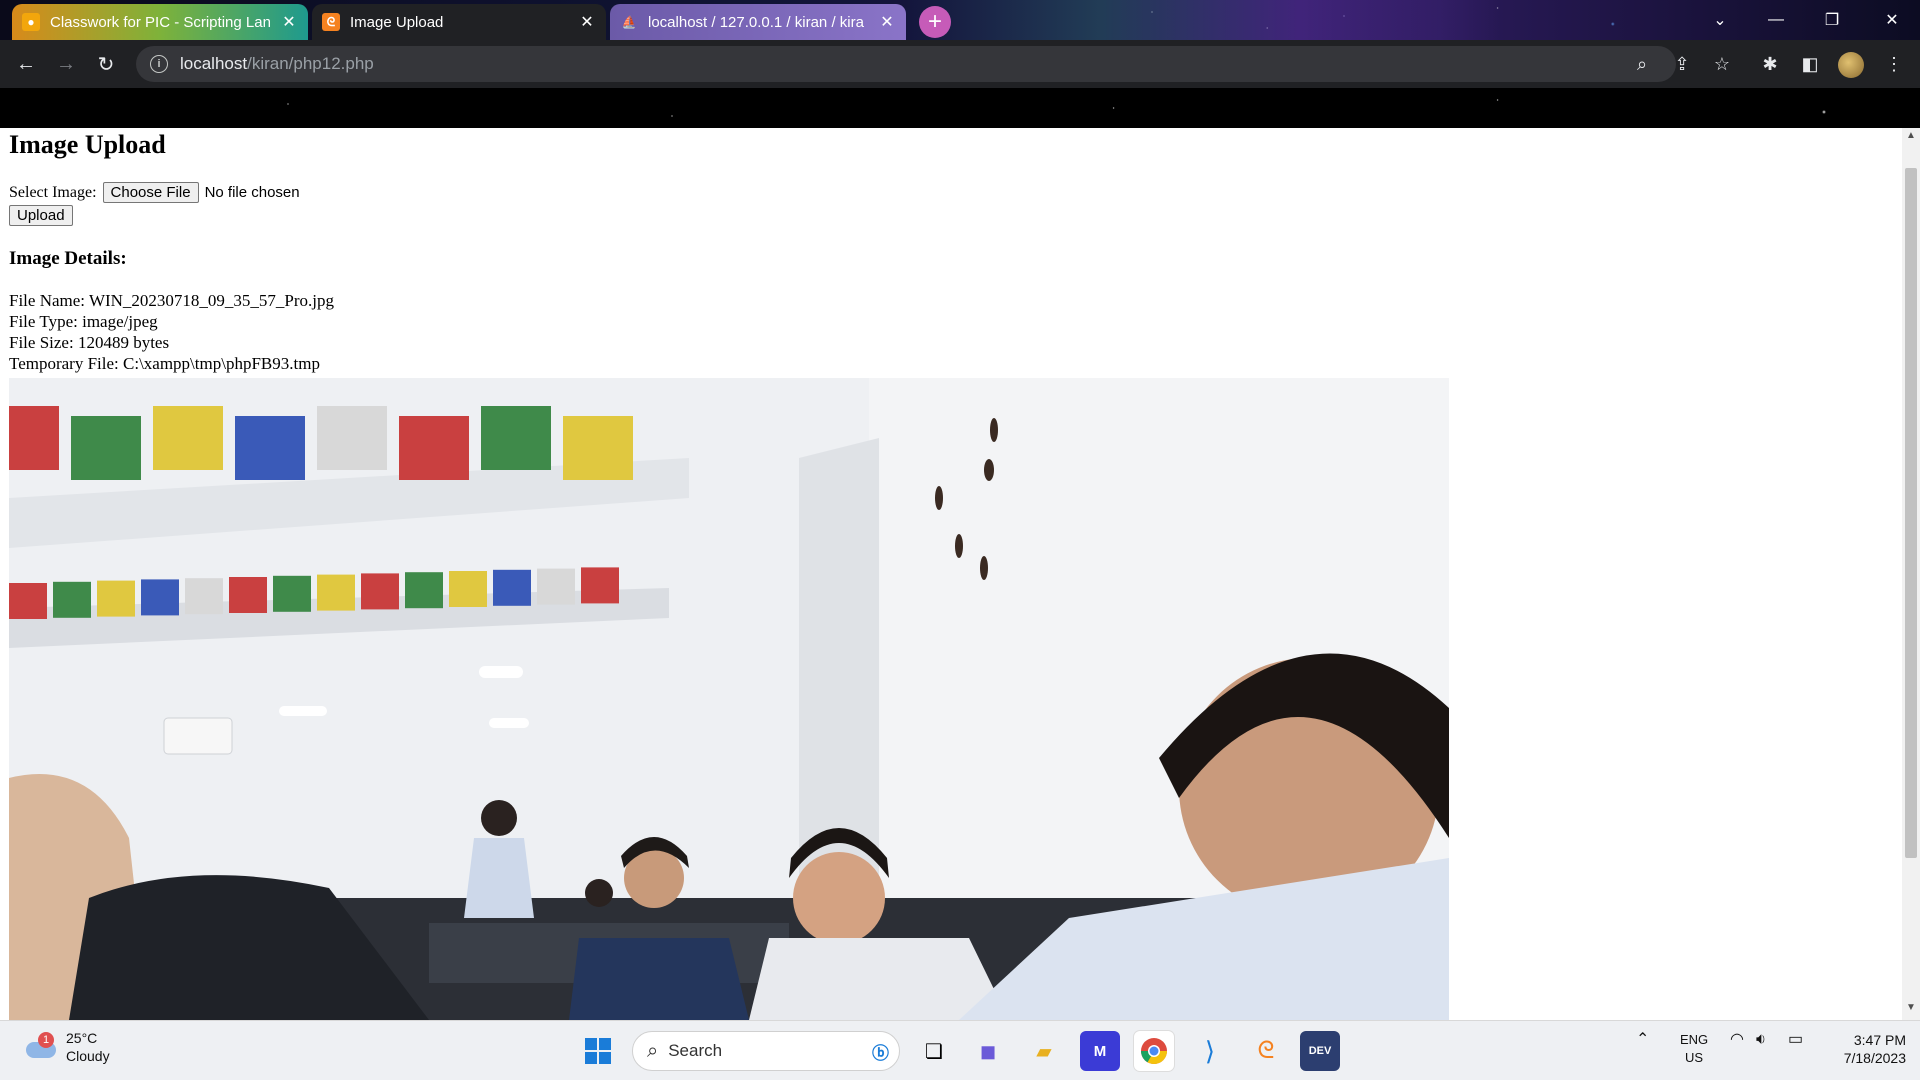 This screenshot has height=1080, width=1920. I want to click on file-type: File Type: image/jpeg, so click(83, 321).